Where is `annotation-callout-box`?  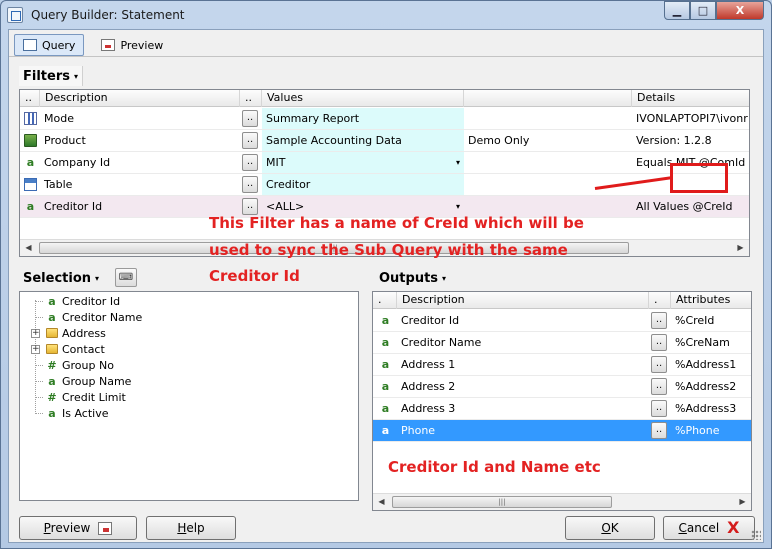 annotation-callout-box is located at coordinates (699, 178).